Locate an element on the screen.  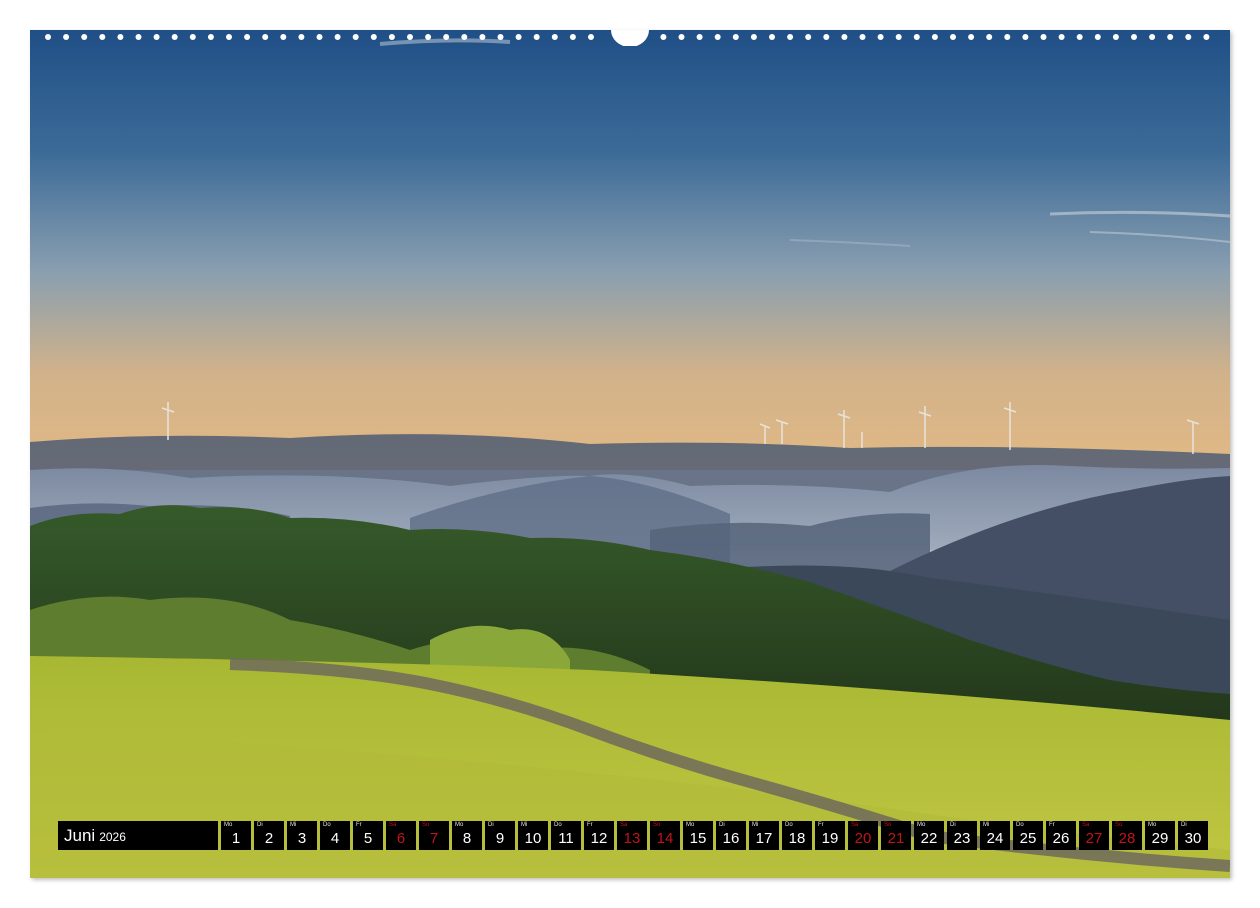
day-number: 21 is located at coordinates (896, 838).